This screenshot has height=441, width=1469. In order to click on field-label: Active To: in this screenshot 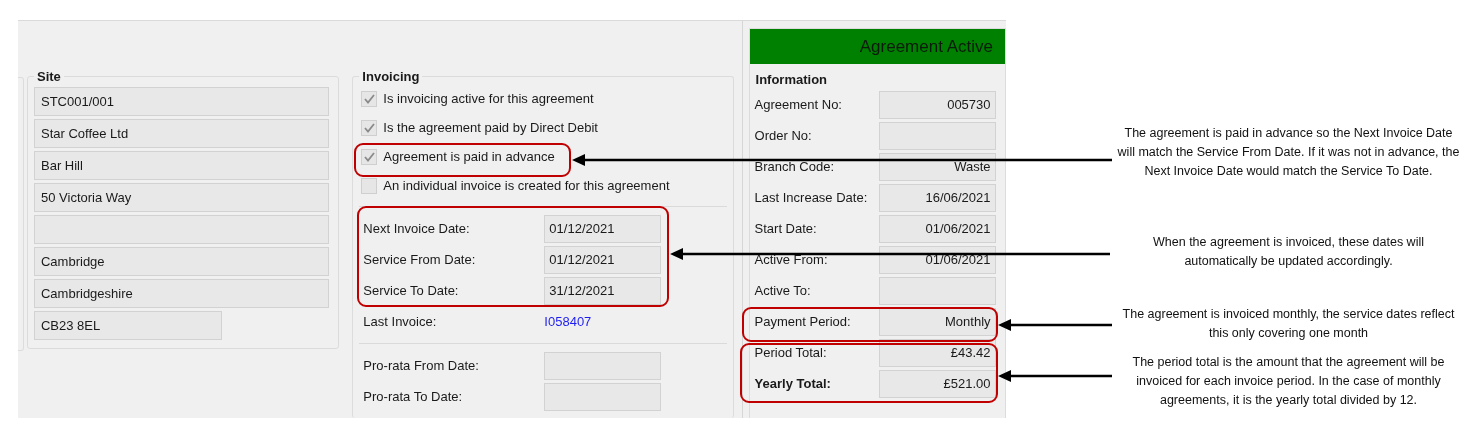, I will do `click(783, 290)`.